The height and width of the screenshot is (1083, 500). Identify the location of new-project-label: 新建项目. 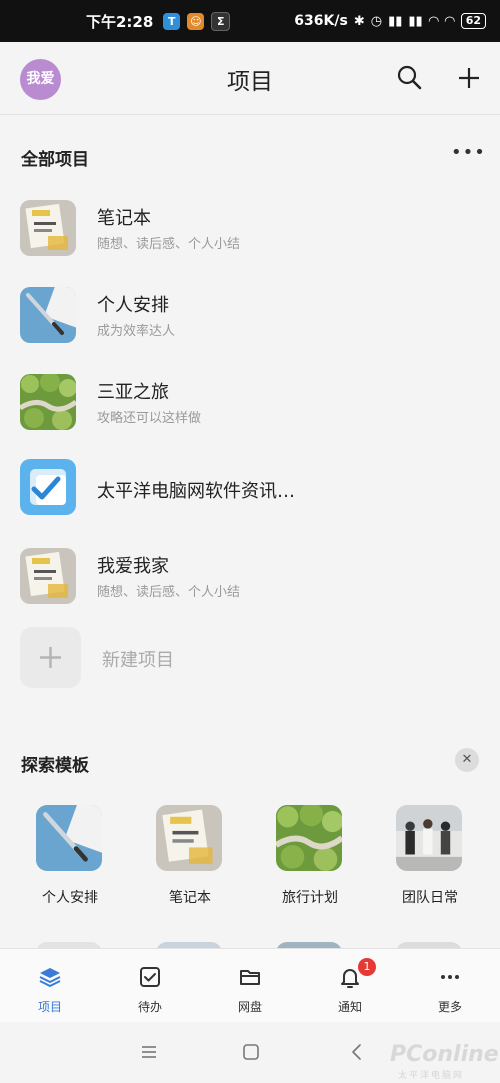
(138, 660).